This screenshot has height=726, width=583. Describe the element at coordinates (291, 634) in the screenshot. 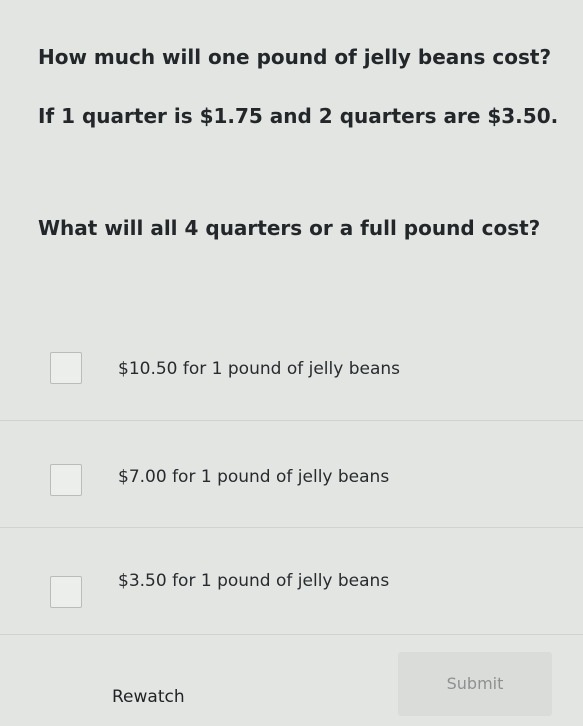

I see `divider` at that location.